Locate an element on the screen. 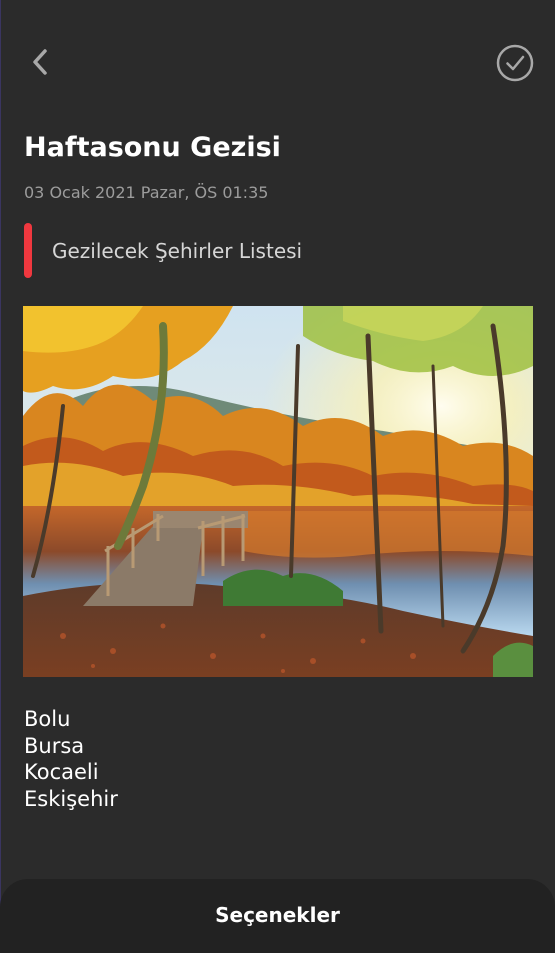 This screenshot has height=953, width=555. check-circle-icon is located at coordinates (515, 63).